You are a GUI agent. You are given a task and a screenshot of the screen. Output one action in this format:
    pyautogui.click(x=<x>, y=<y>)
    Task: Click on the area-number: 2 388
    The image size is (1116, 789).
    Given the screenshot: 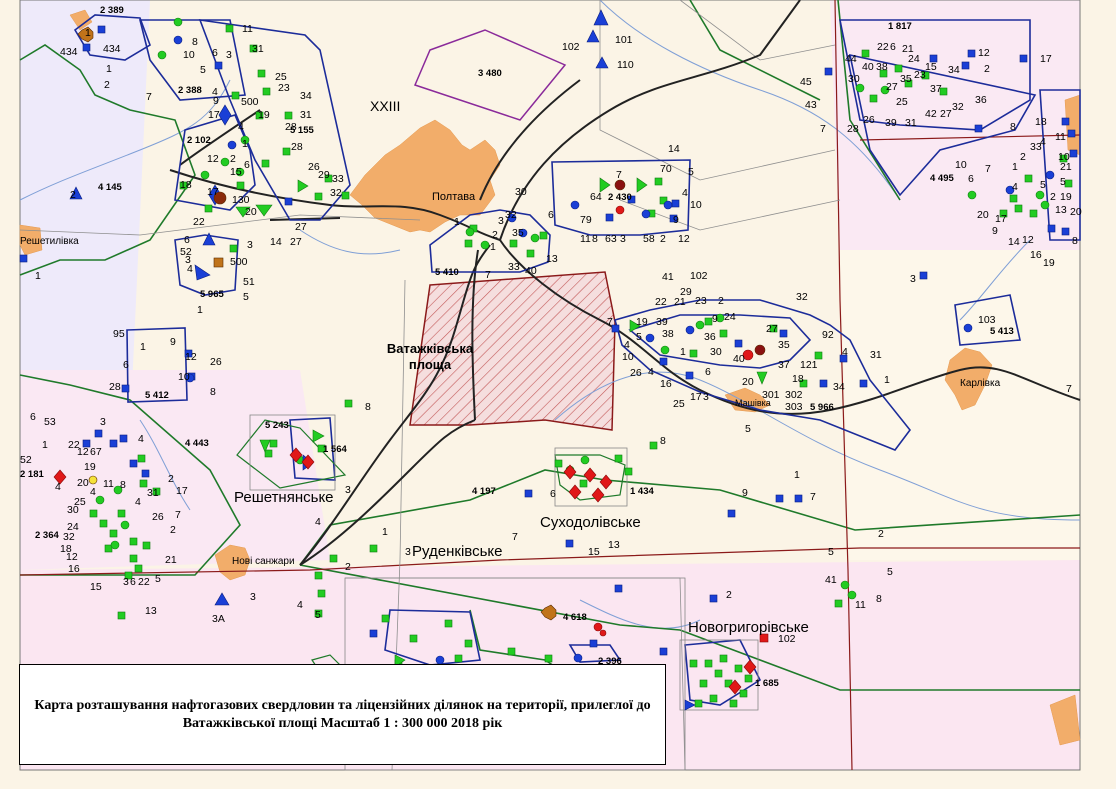 What is the action you would take?
    pyautogui.click(x=190, y=90)
    